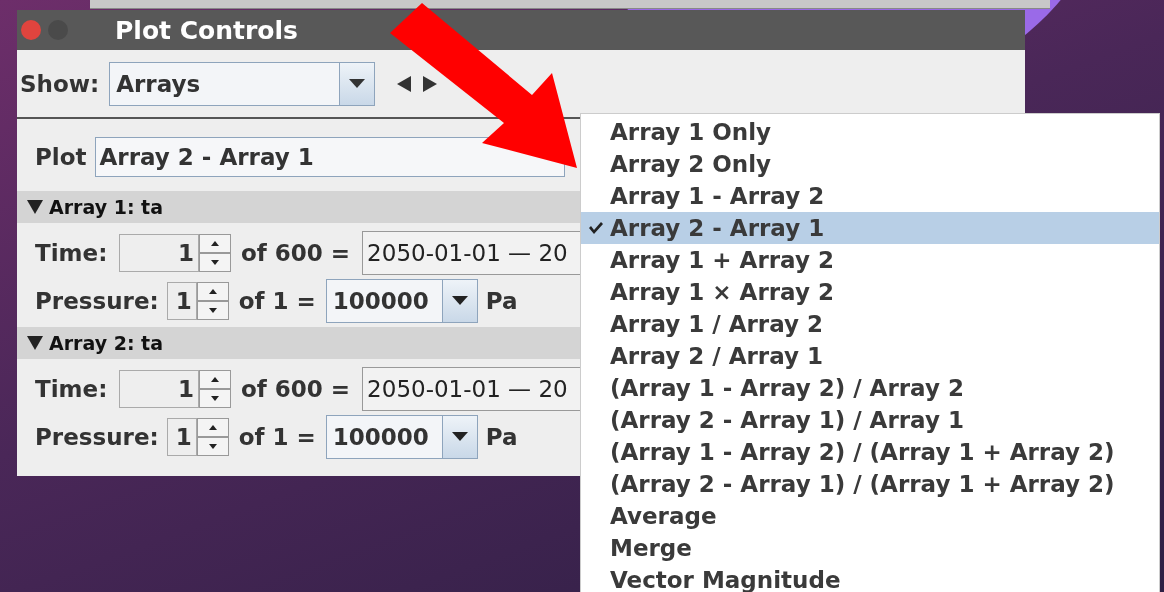 This screenshot has width=1164, height=592. Describe the element at coordinates (430, 83) in the screenshot. I see `right-triangle-icon` at that location.